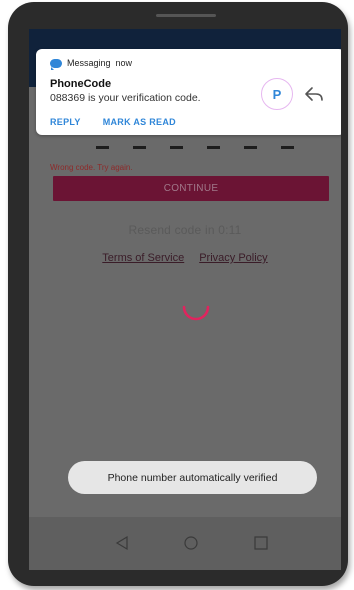 This screenshot has width=354, height=590. I want to click on avatar: P, so click(277, 94).